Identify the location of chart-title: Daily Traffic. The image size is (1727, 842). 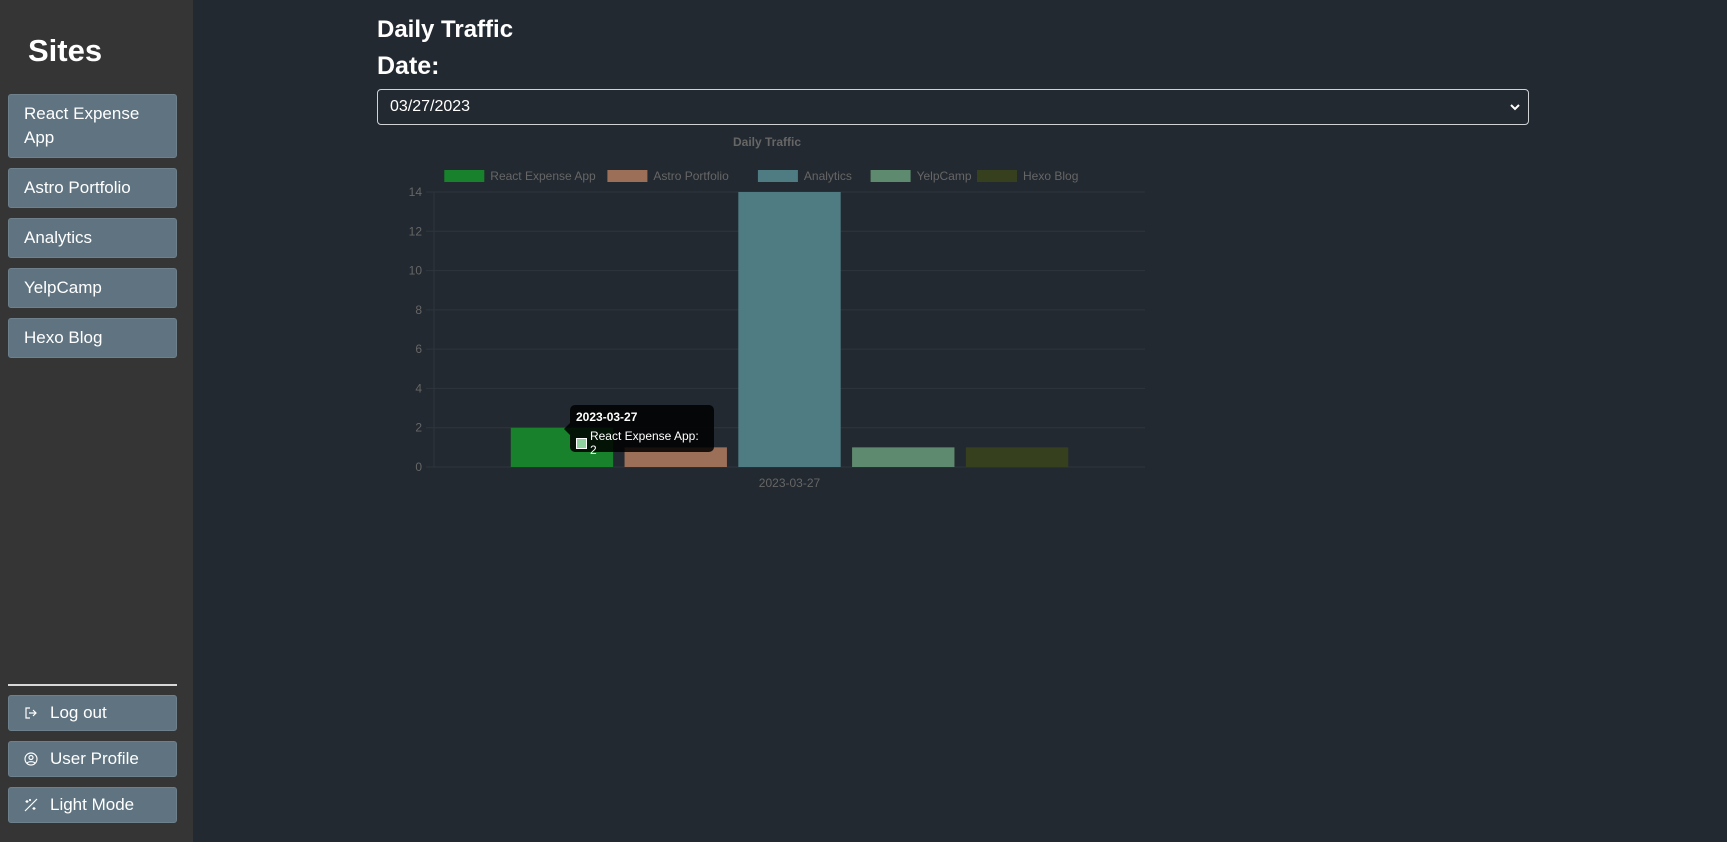
(767, 142).